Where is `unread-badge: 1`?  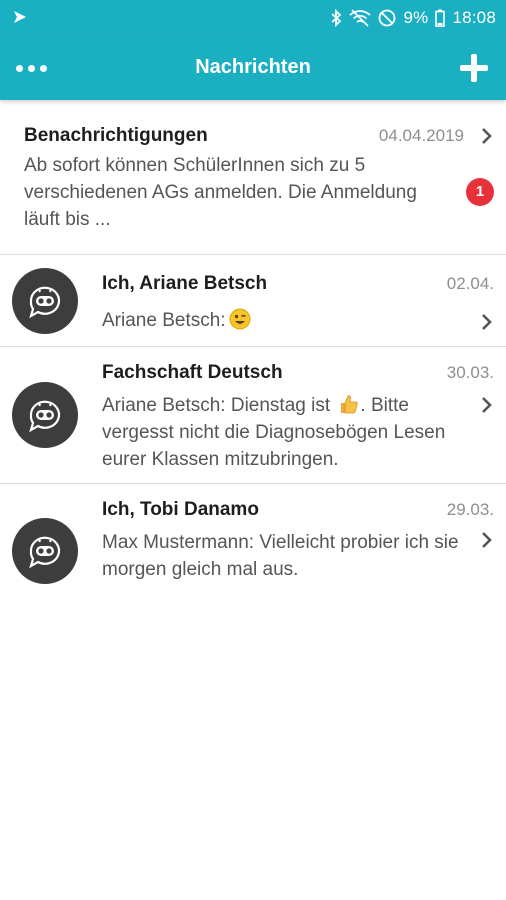 unread-badge: 1 is located at coordinates (480, 192).